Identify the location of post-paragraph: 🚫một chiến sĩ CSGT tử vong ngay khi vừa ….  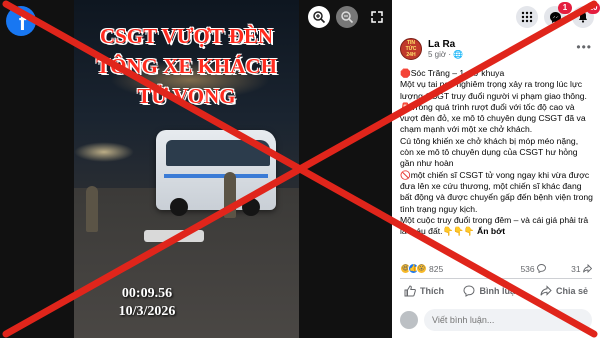
(496, 191).